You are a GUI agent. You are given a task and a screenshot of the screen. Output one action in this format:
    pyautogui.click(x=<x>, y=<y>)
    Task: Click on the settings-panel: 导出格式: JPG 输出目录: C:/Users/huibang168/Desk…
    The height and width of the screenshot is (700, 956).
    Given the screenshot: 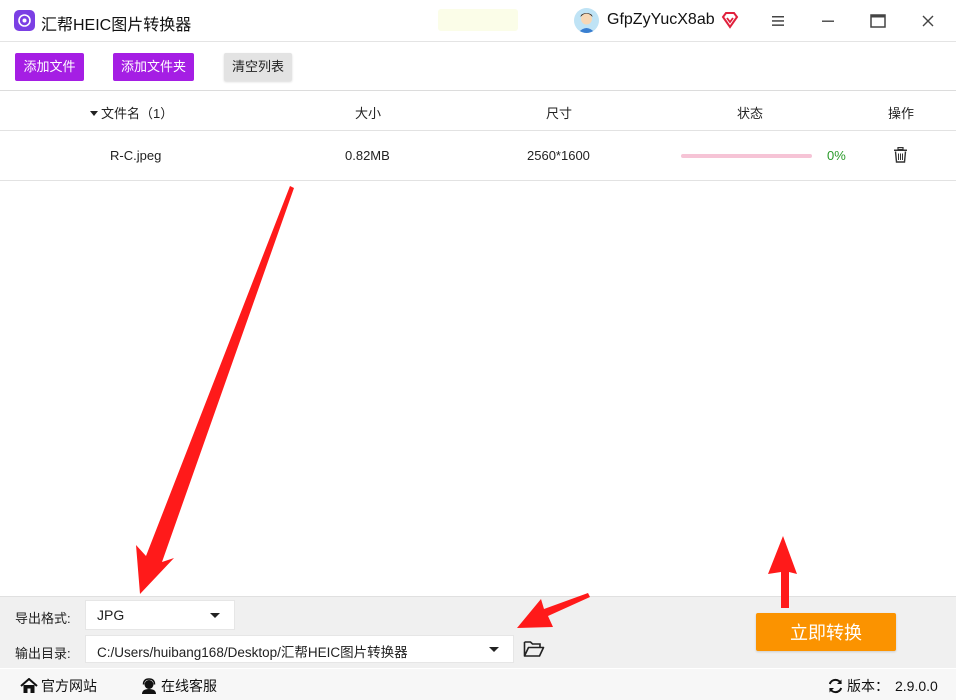 What is the action you would take?
    pyautogui.click(x=478, y=632)
    